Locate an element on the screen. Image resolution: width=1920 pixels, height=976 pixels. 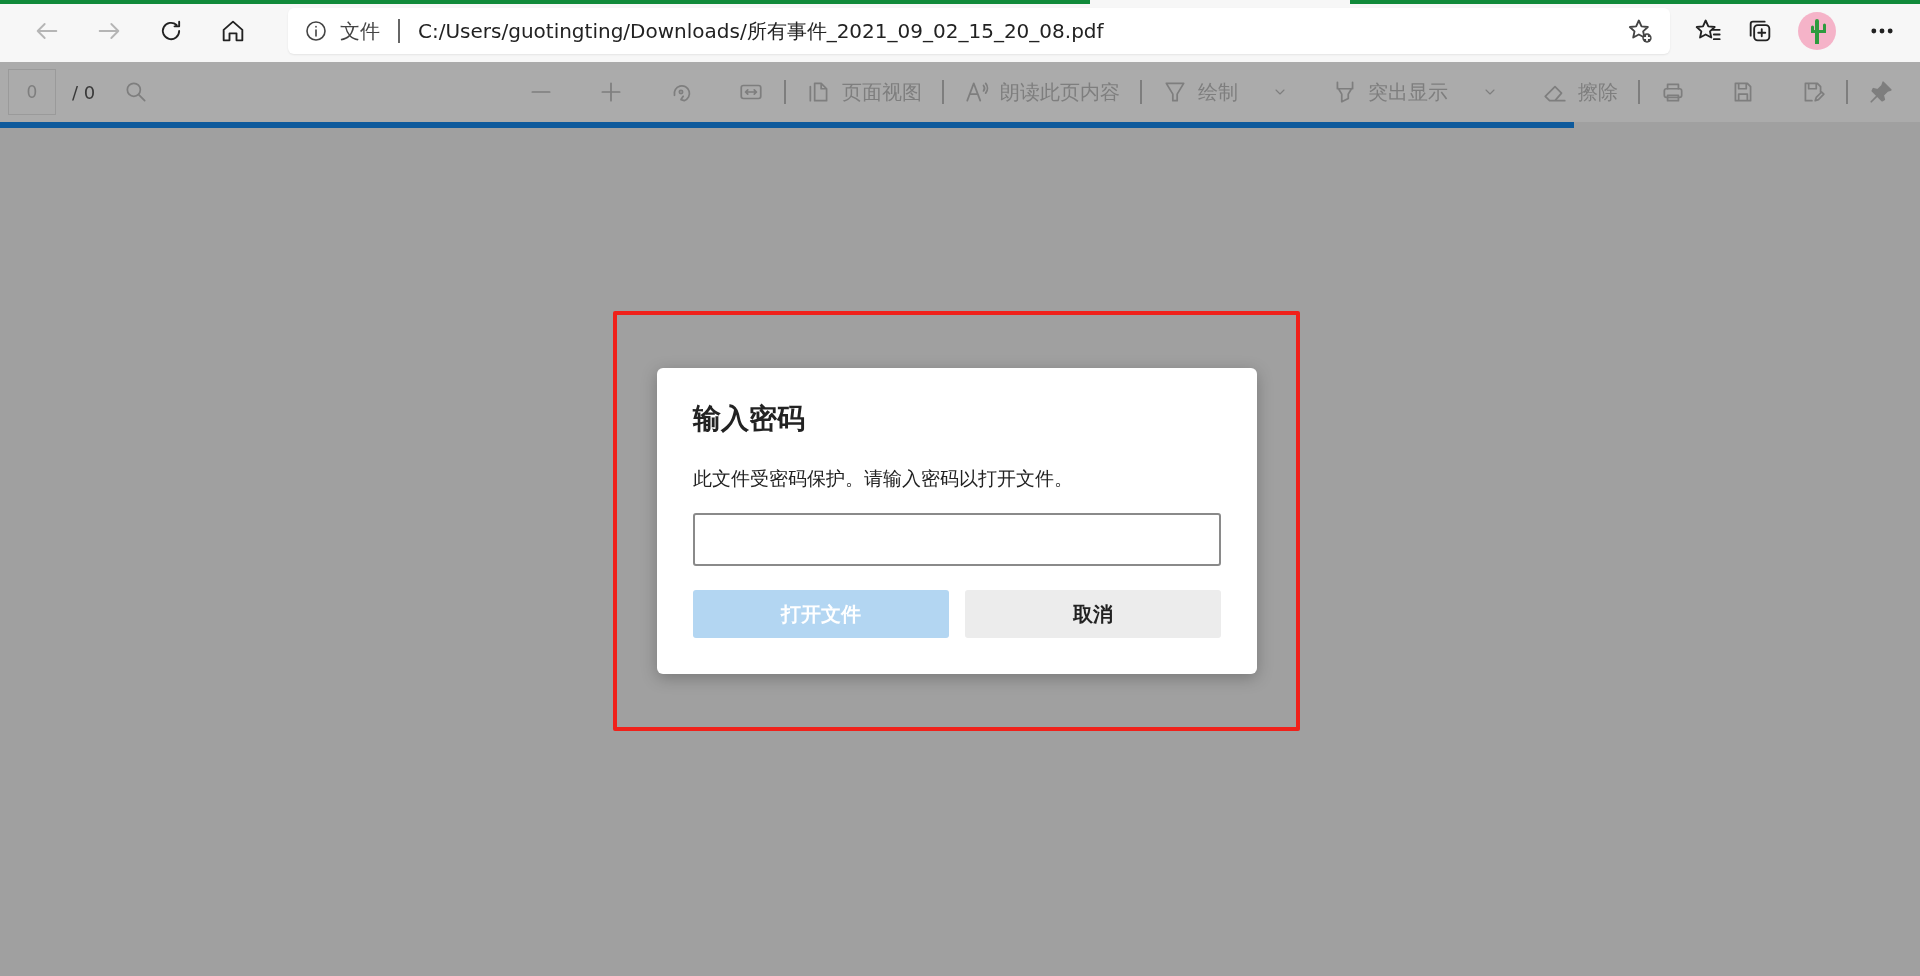
cancel-button: 取消 is located at coordinates (1092, 613).